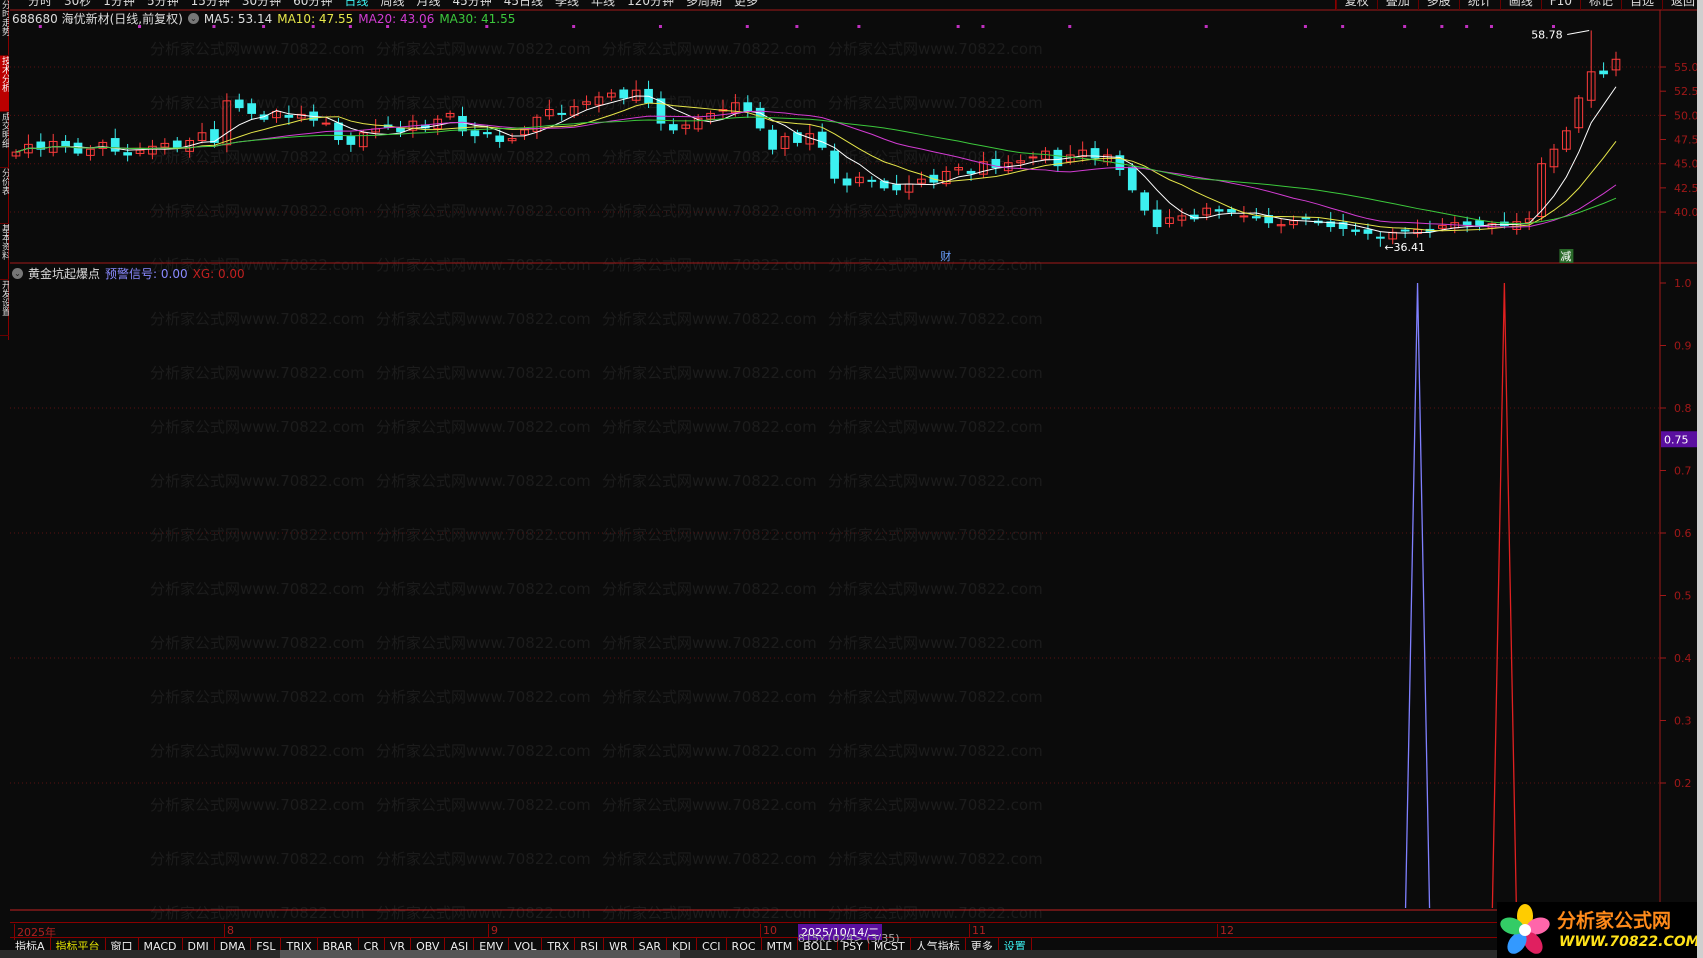  What do you see at coordinates (603, 5) in the screenshot?
I see `period-tab: 年线` at bounding box center [603, 5].